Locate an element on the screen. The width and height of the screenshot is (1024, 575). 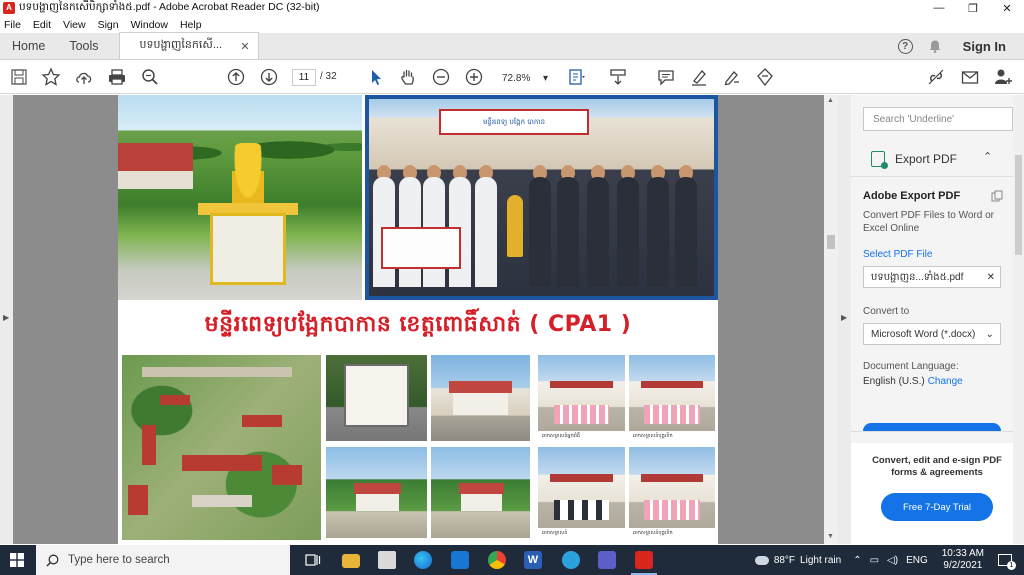
staff-photo-4: ឆាកសម្ភាសន៍បុគ្គលិក is located at coordinates (672, 492).